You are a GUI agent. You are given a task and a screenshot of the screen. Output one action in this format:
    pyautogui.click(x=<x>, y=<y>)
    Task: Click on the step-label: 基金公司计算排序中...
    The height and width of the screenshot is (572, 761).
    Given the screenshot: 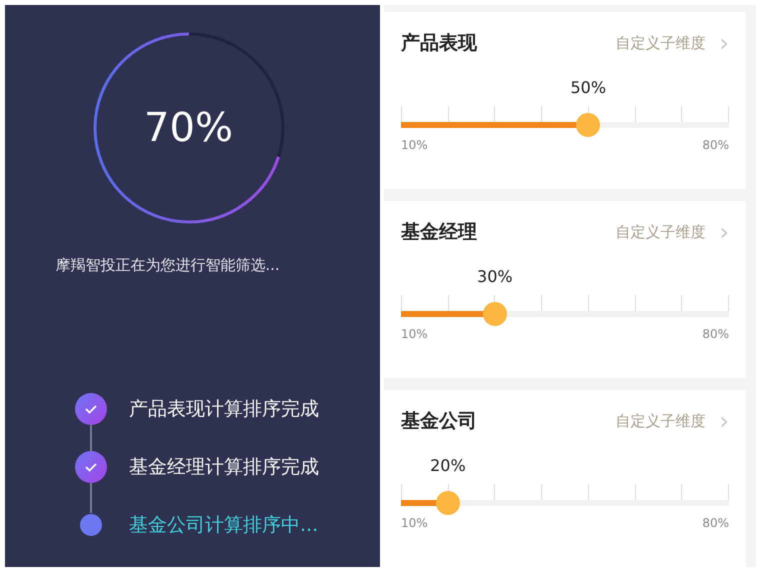 What is the action you would take?
    pyautogui.click(x=223, y=525)
    